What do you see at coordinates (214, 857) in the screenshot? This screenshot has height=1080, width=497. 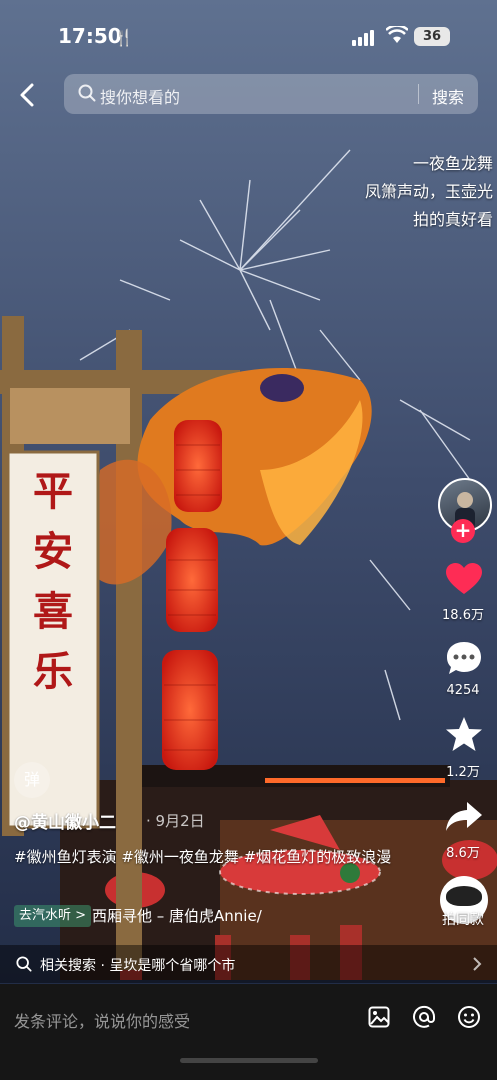 I see `video-description: #徽州鱼灯表演 #徽州一夜鱼龙舞 #烟花鱼灯的极致浪漫` at bounding box center [214, 857].